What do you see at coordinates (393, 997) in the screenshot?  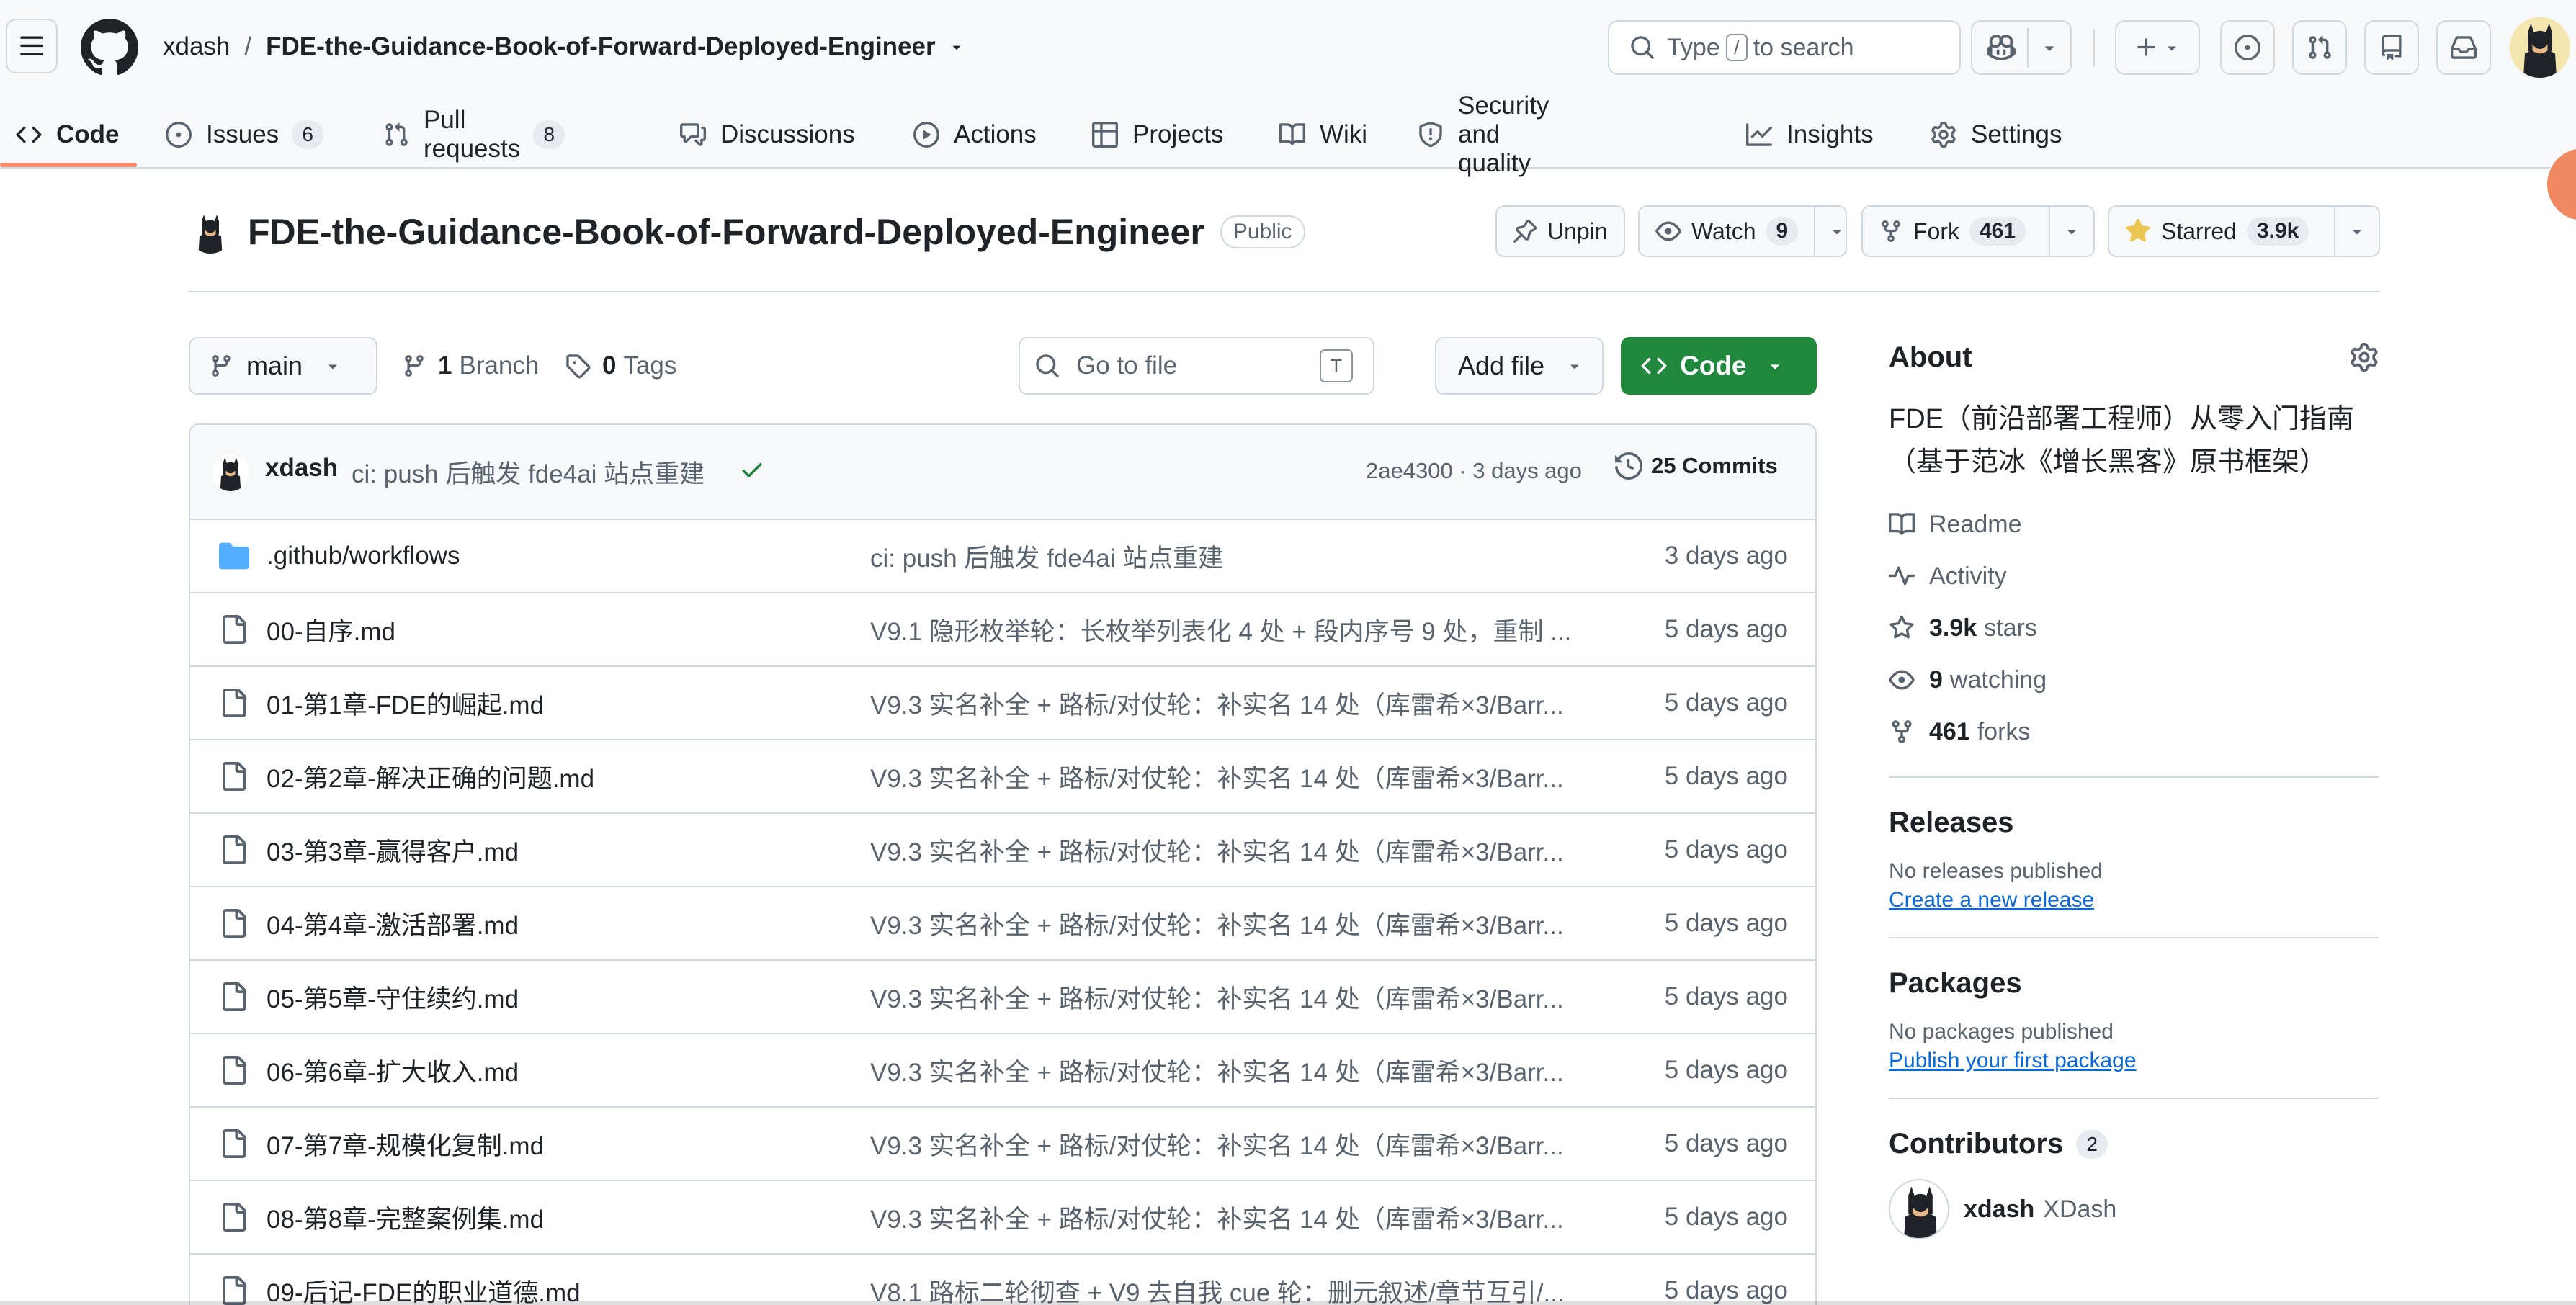 I see `file-name: 05-第5章-守住续约.md` at bounding box center [393, 997].